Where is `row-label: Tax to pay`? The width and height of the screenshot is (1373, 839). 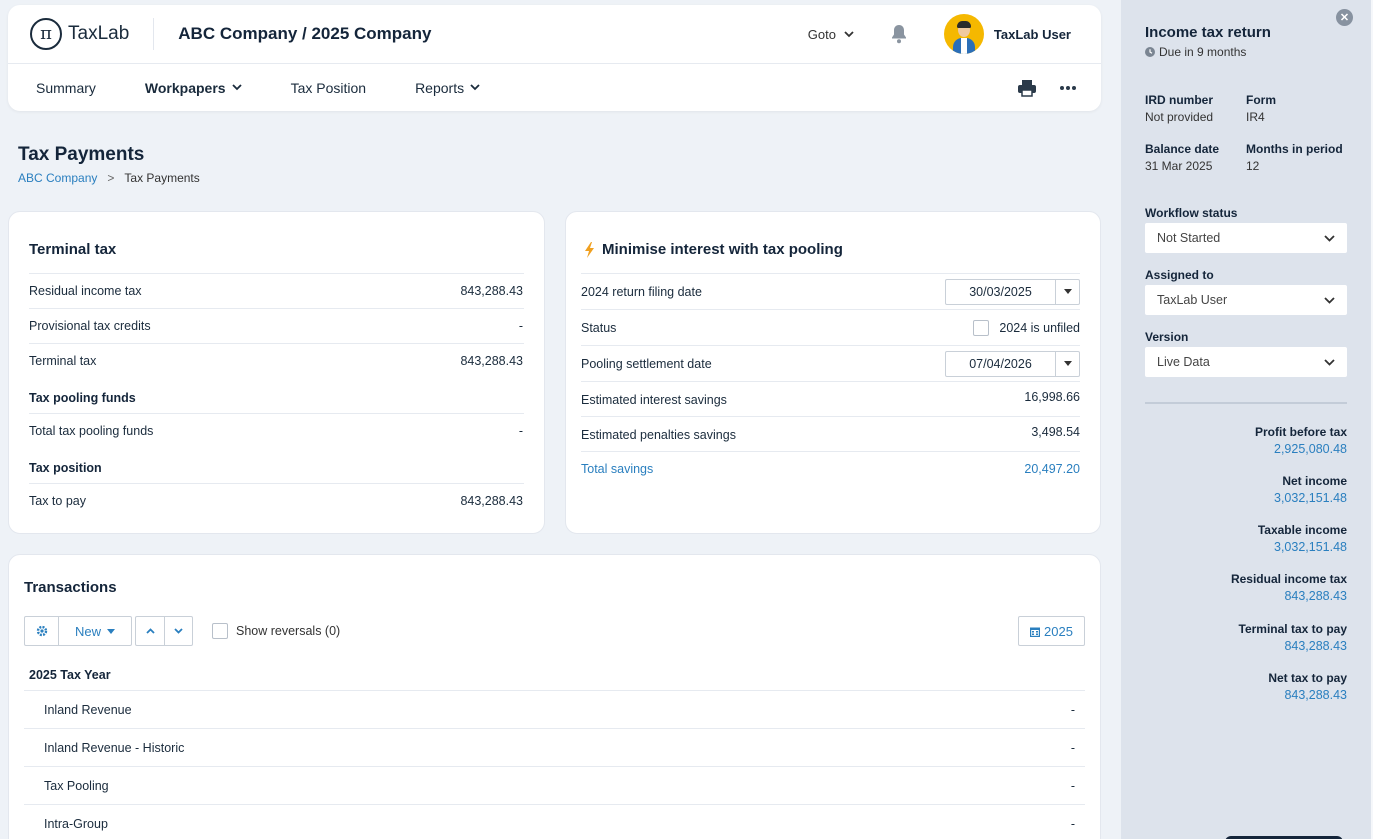 row-label: Tax to pay is located at coordinates (57, 501).